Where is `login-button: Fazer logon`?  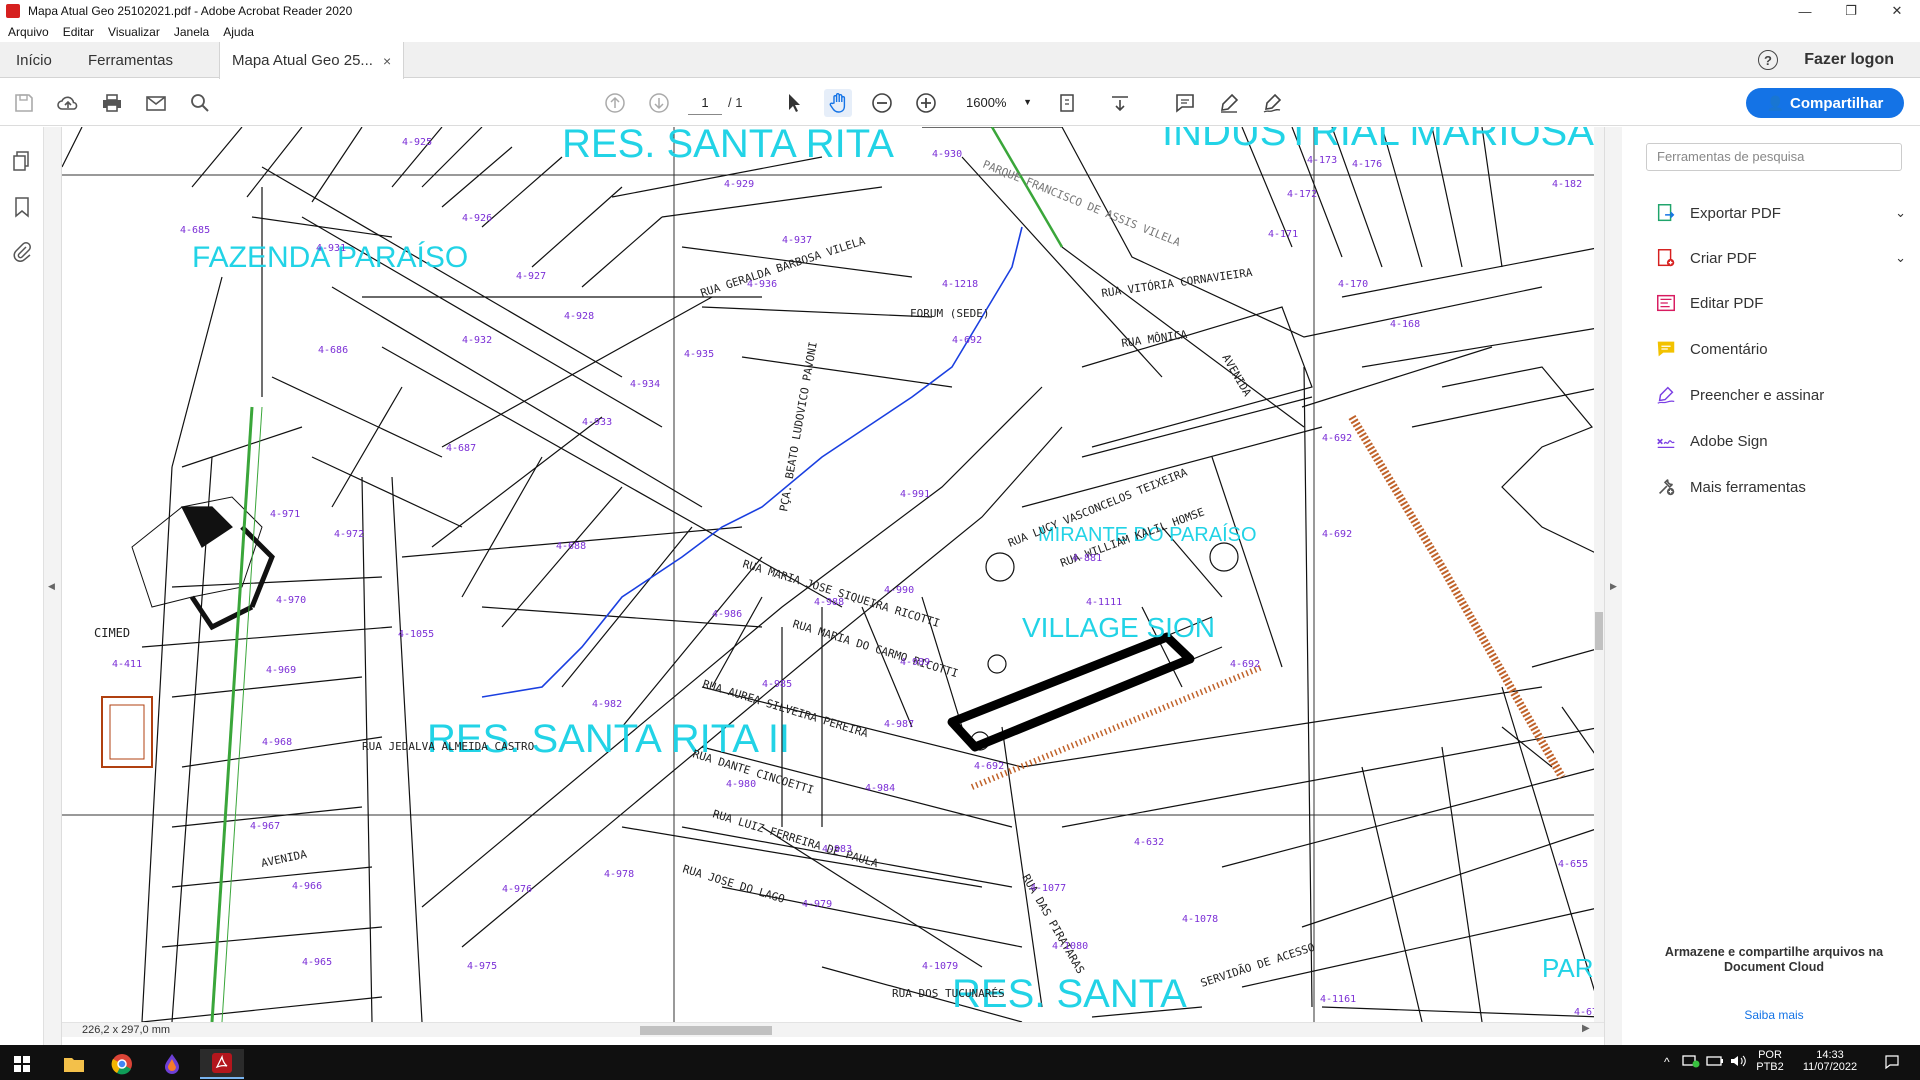 login-button: Fazer logon is located at coordinates (1849, 60).